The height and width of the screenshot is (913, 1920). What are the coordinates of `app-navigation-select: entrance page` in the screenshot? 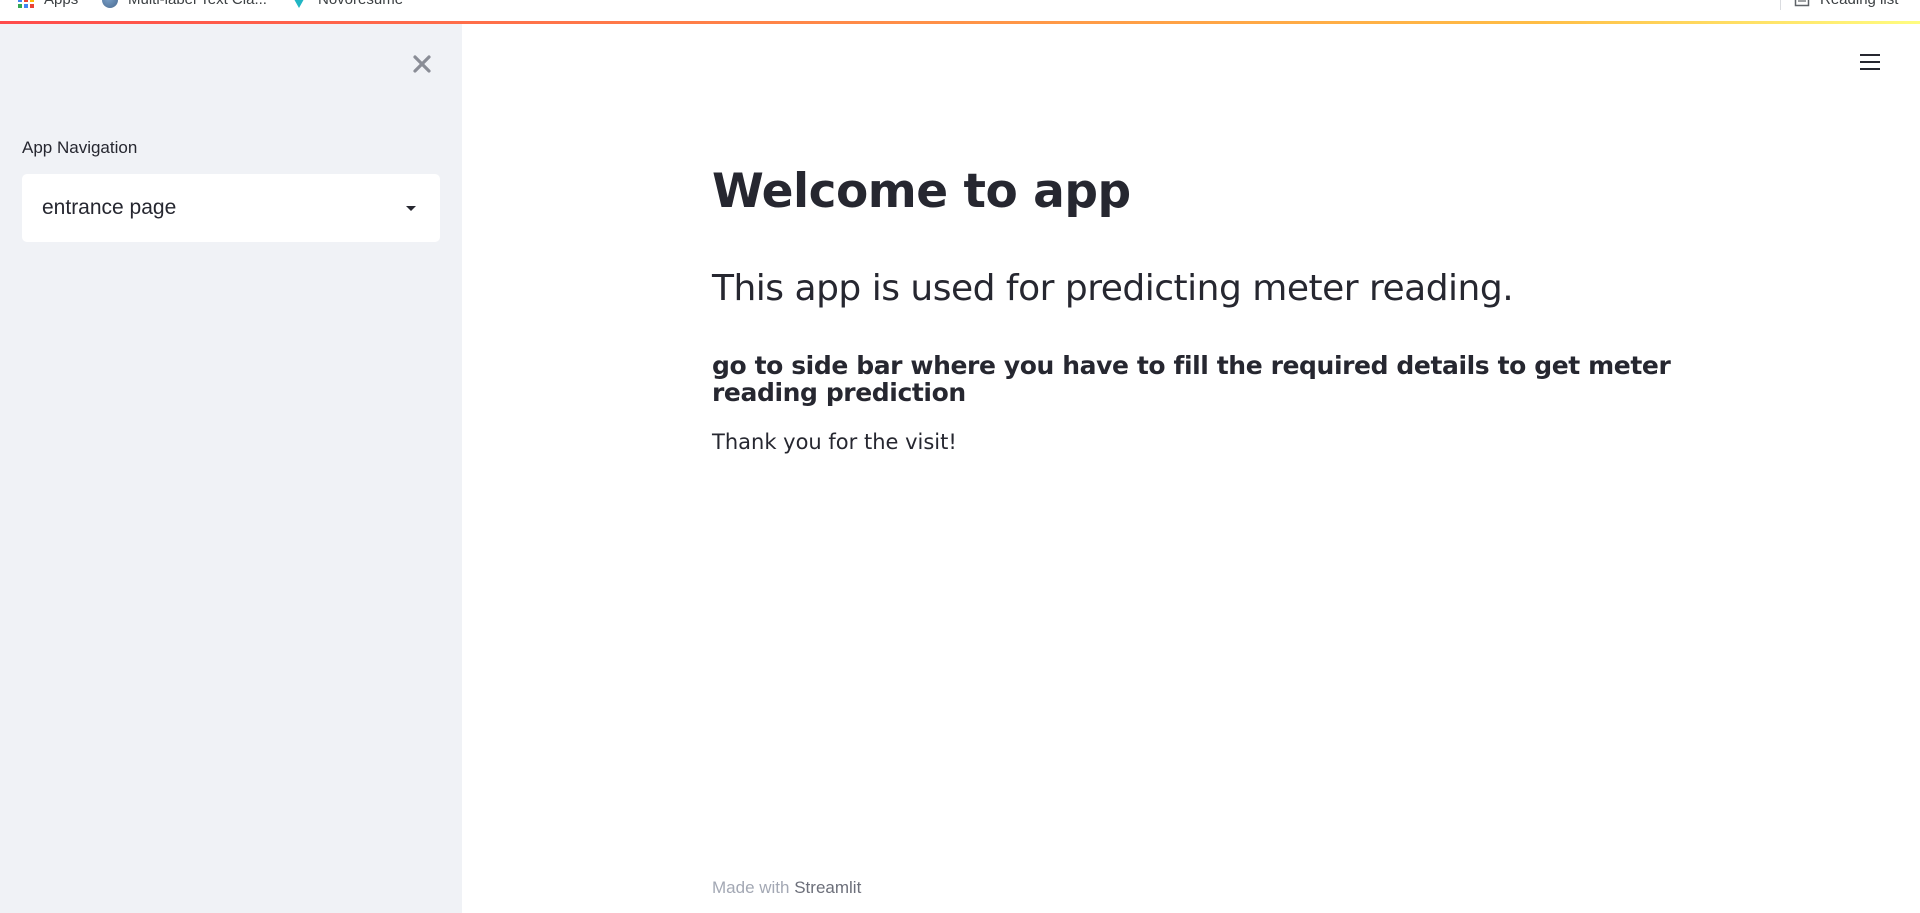 It's located at (231, 208).